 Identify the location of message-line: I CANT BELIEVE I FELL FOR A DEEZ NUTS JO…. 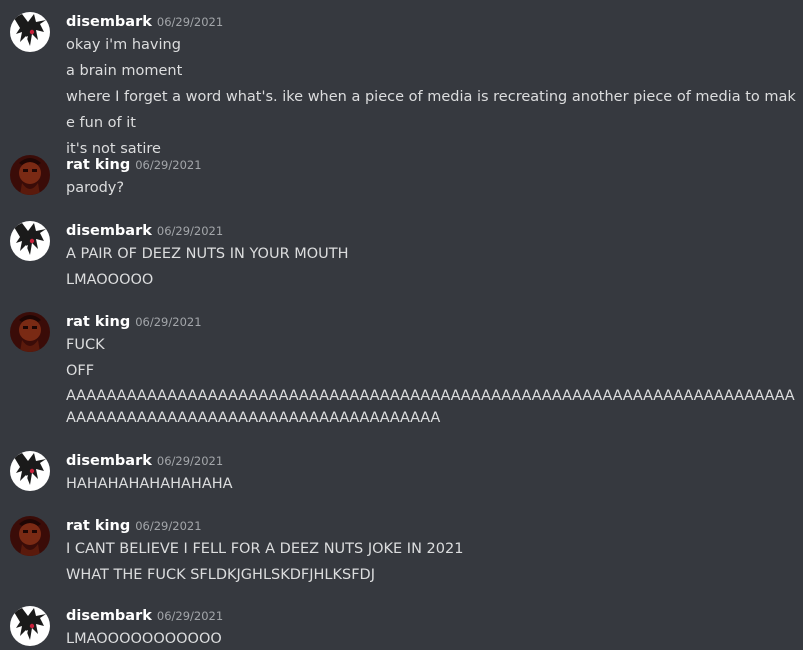
(265, 549).